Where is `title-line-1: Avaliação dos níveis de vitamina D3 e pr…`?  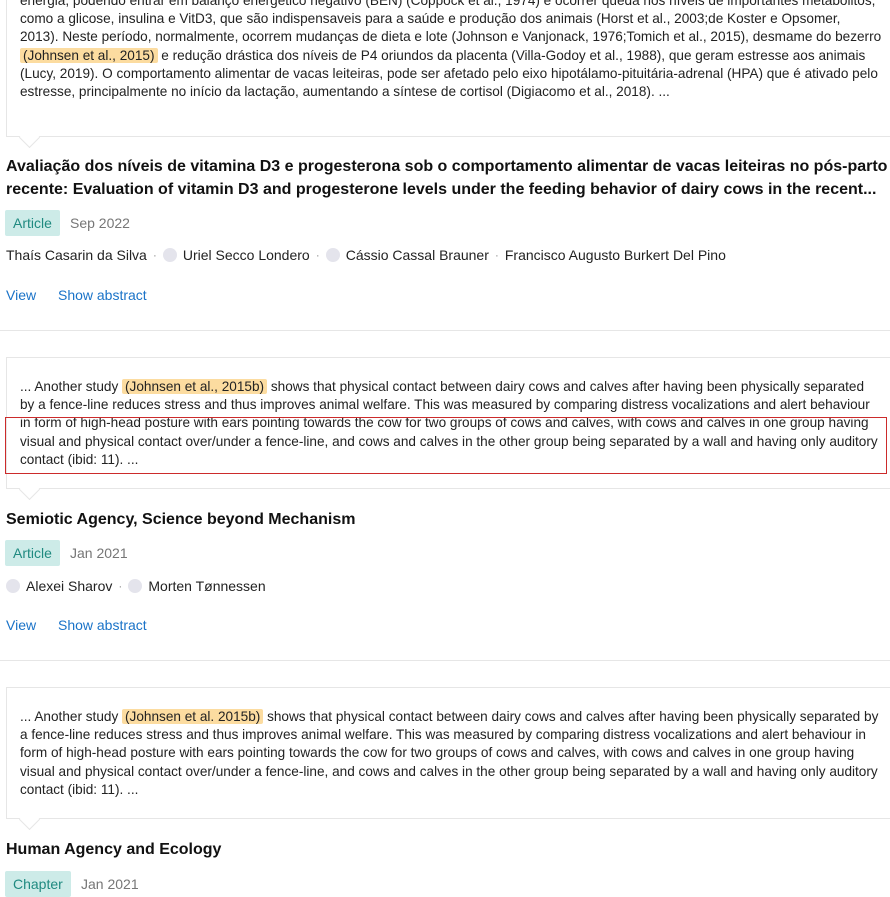 title-line-1: Avaliação dos níveis de vitamina D3 e pr… is located at coordinates (447, 166).